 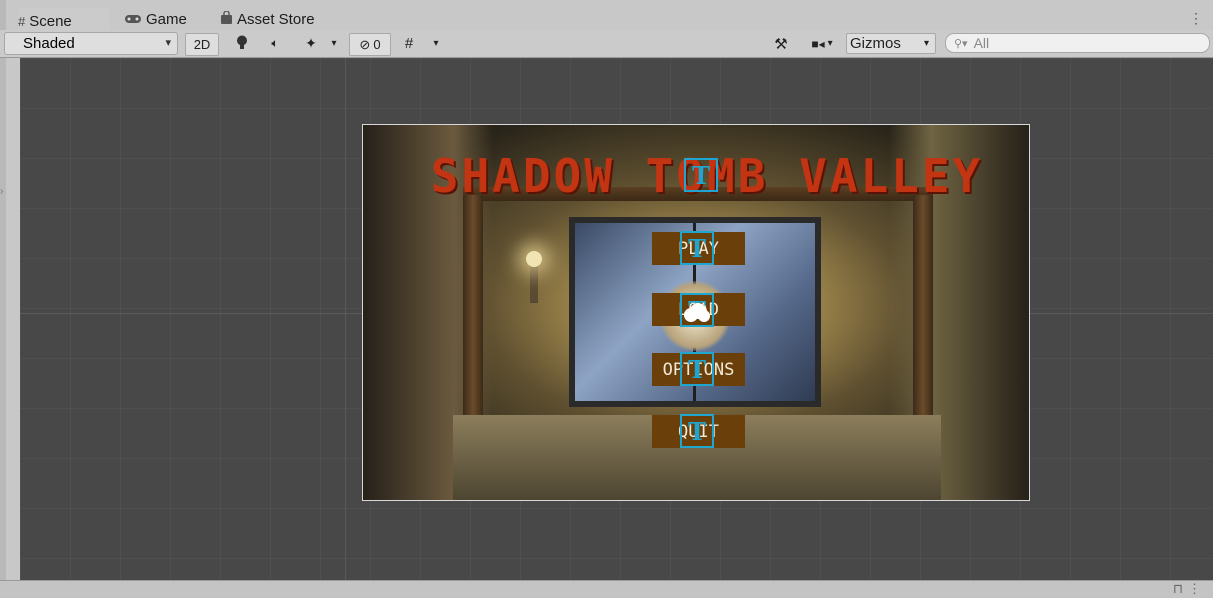 I want to click on eye-off-icon: ⊘, so click(x=365, y=44).